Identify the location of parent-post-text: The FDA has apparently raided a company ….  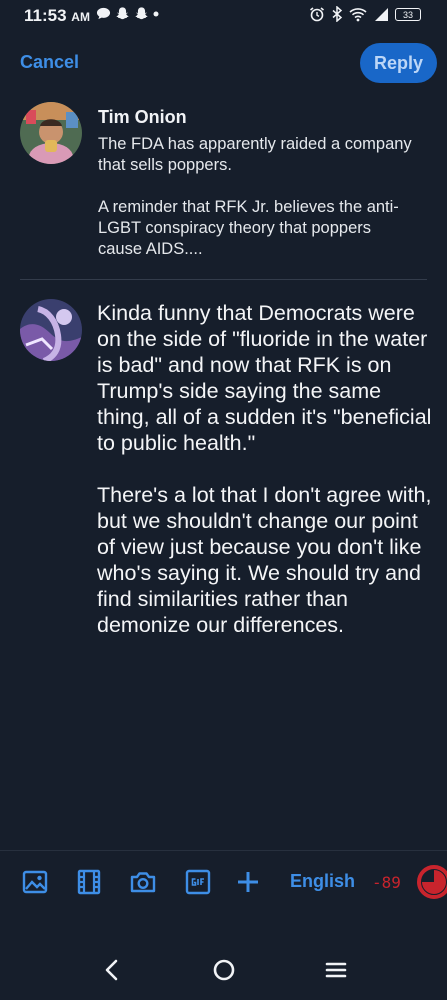
(258, 207).